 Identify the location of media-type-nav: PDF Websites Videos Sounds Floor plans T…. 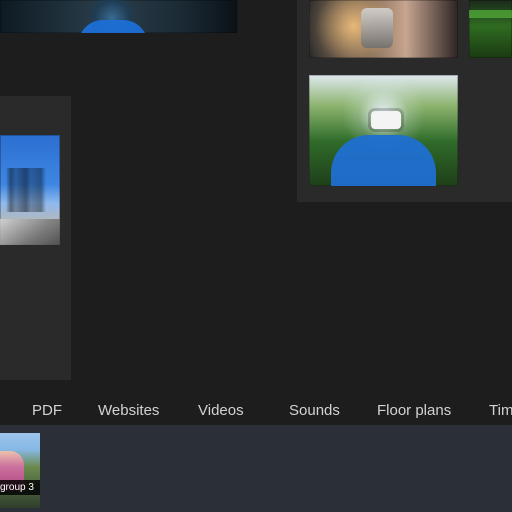
(256, 411).